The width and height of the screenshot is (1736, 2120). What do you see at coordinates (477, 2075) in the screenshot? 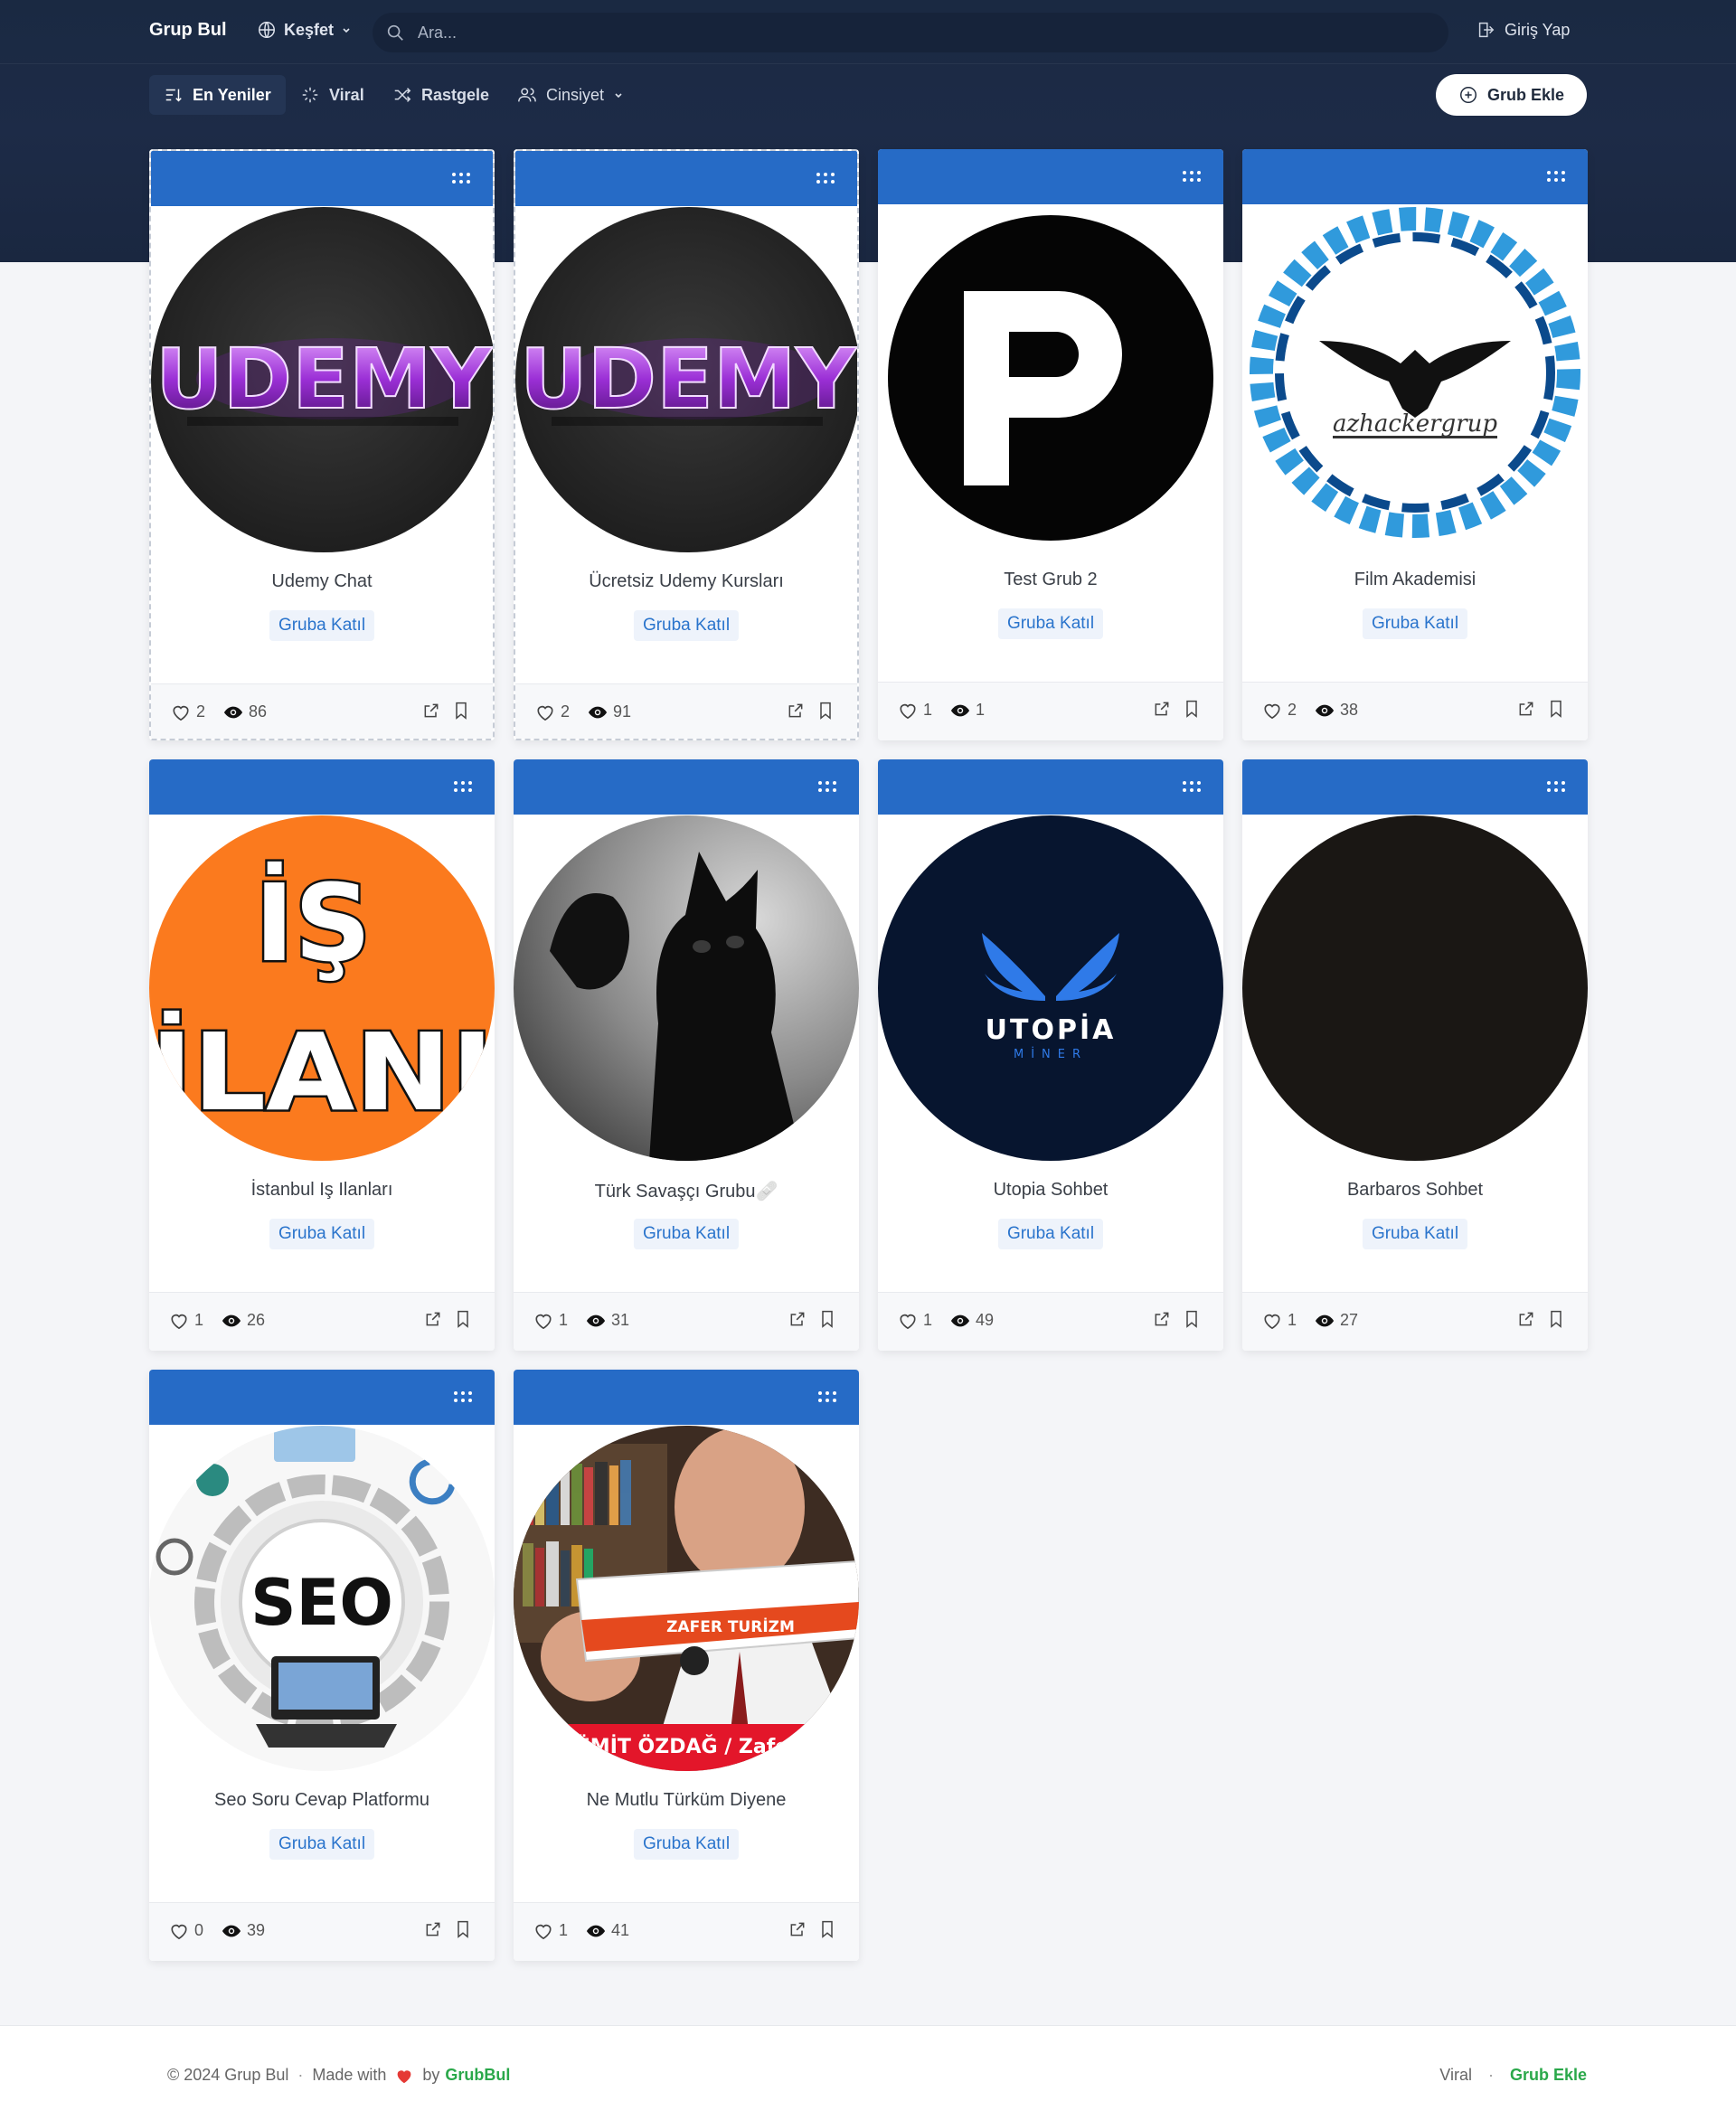
I see `footer-brand-link: GrubBul` at bounding box center [477, 2075].